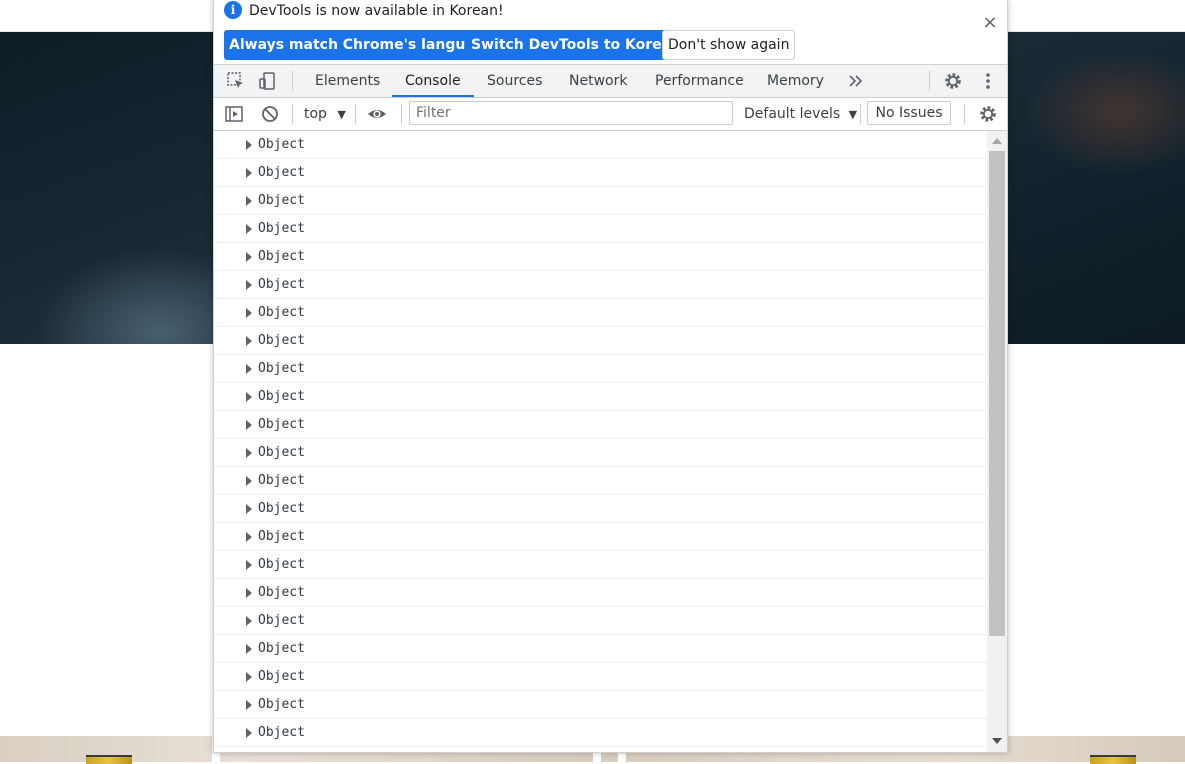 This screenshot has width=1185, height=764. I want to click on live-expression-eye-icon, so click(377, 114).